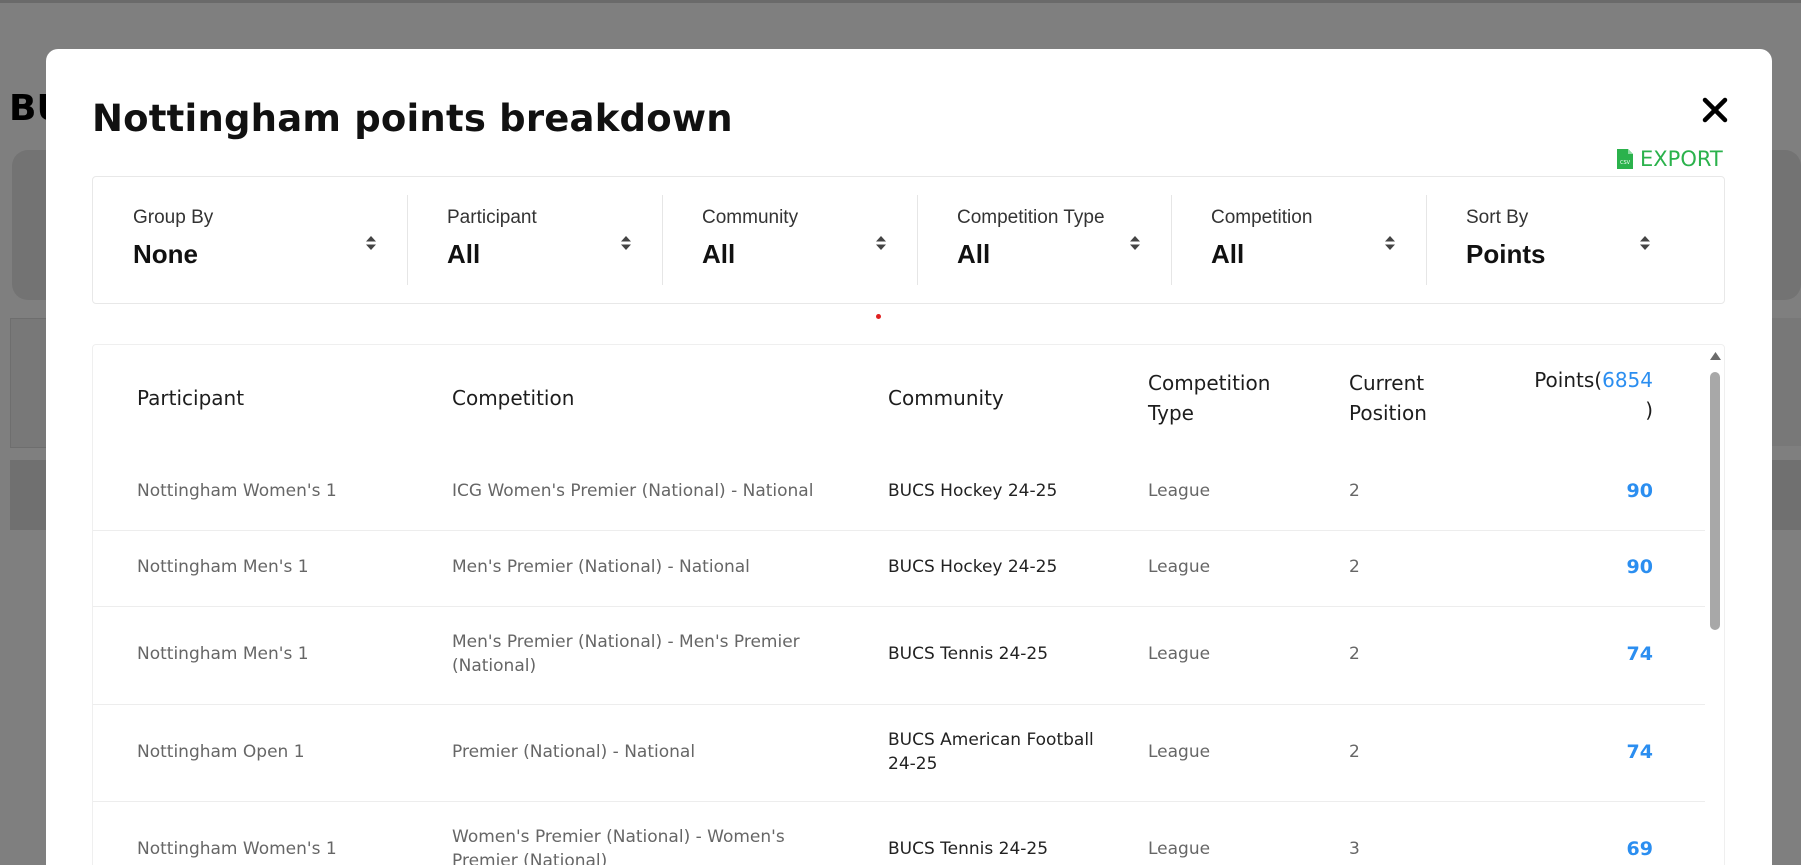 This screenshot has height=865, width=1801. I want to click on filter-label: Group By, so click(173, 217).